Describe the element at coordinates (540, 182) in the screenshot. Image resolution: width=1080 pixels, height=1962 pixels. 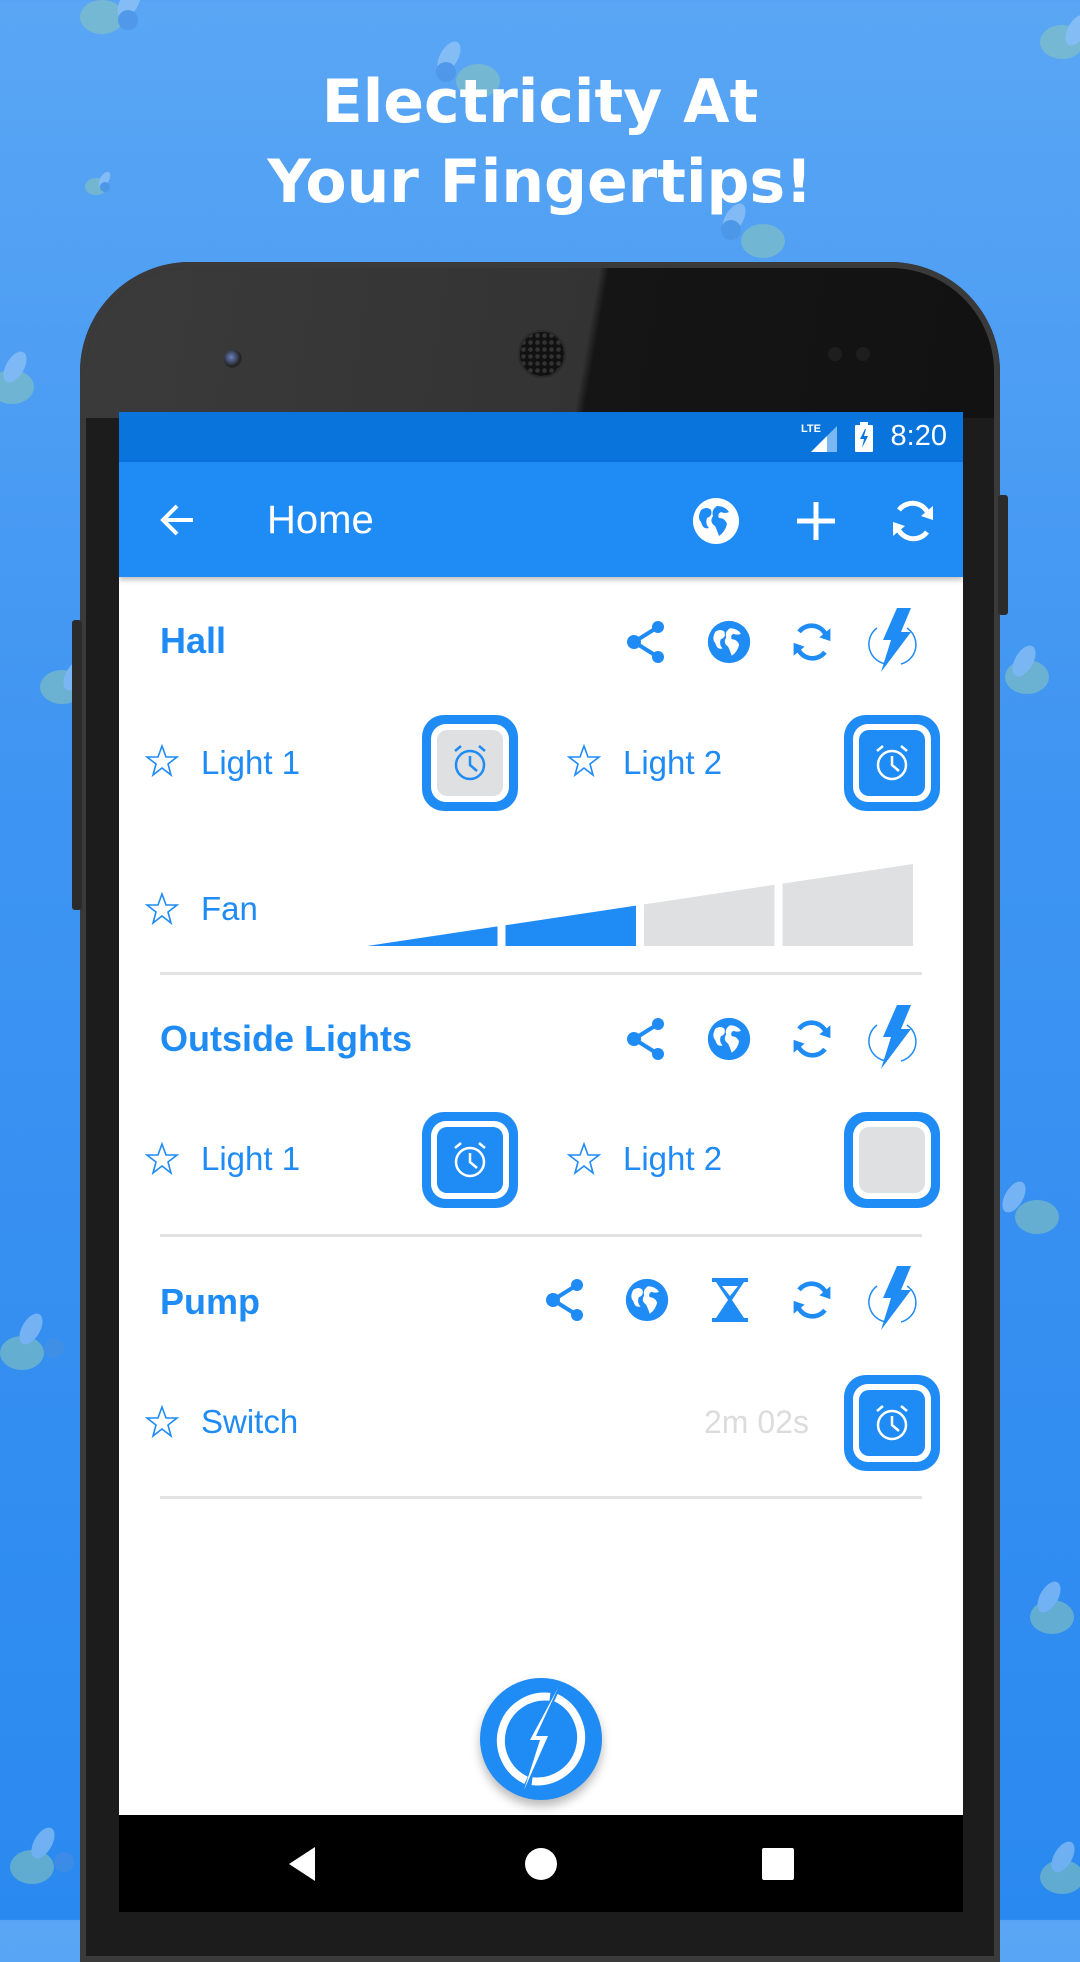
I see `promo-headline-line-2: Your Fingertips!` at that location.